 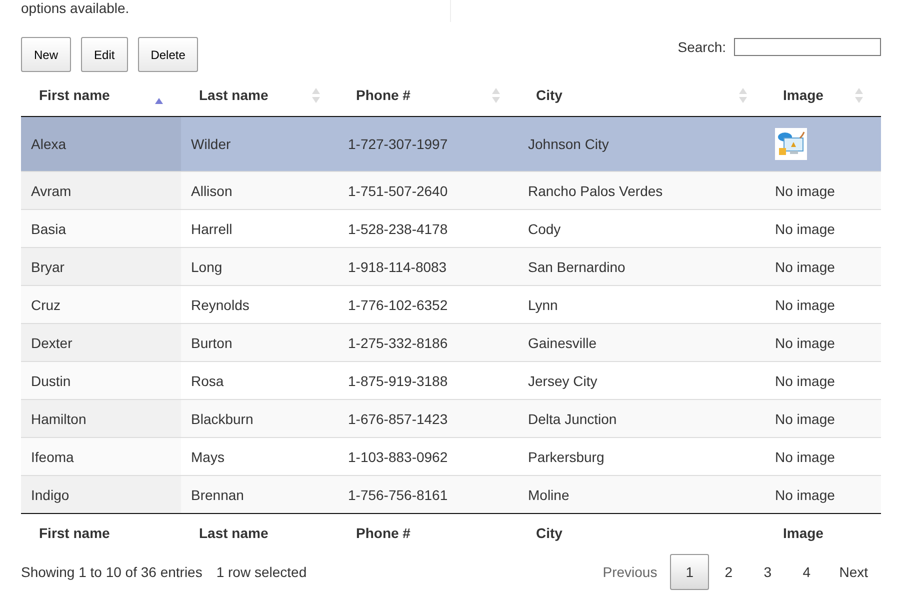 What do you see at coordinates (451, 229) in the screenshot?
I see `table-row: Basia Harrell 1-528-238-4178 Cody No image` at bounding box center [451, 229].